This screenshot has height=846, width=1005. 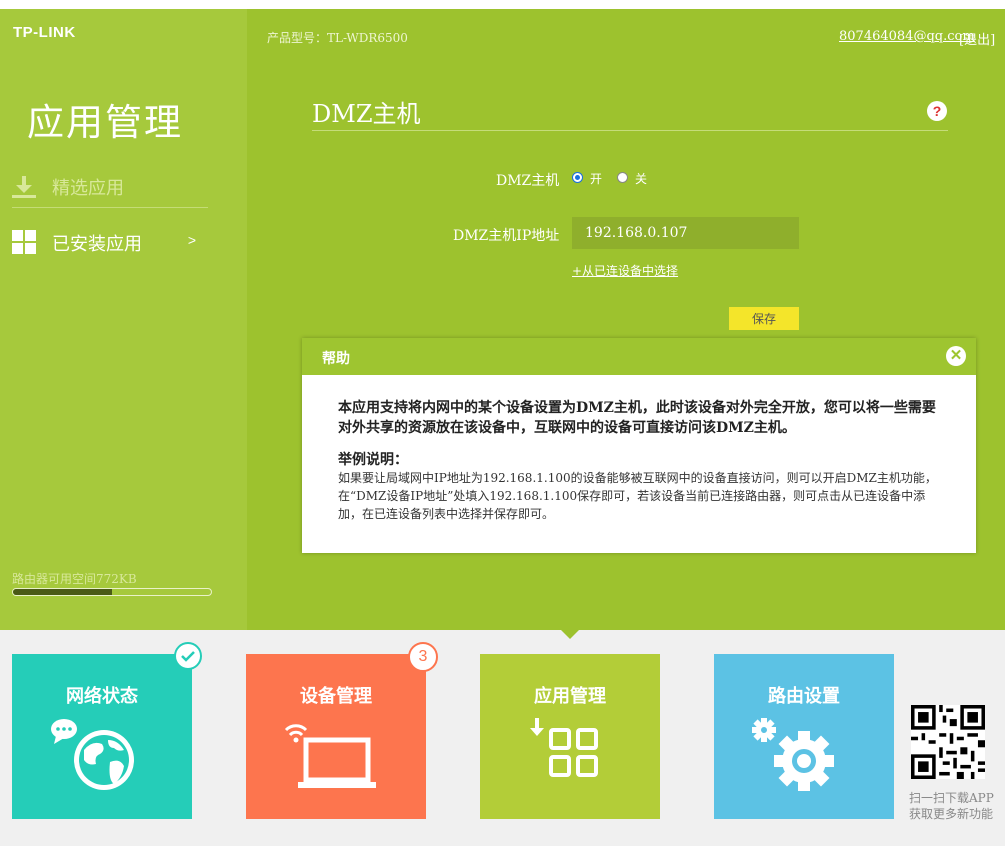 What do you see at coordinates (564, 747) in the screenshot?
I see `apps-grid-icon` at bounding box center [564, 747].